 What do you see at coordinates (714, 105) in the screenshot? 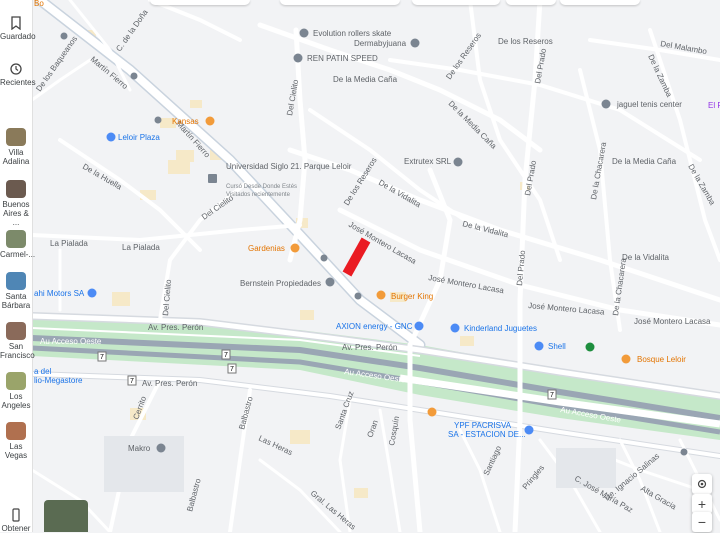
I see `svg-text: El P` at bounding box center [714, 105].